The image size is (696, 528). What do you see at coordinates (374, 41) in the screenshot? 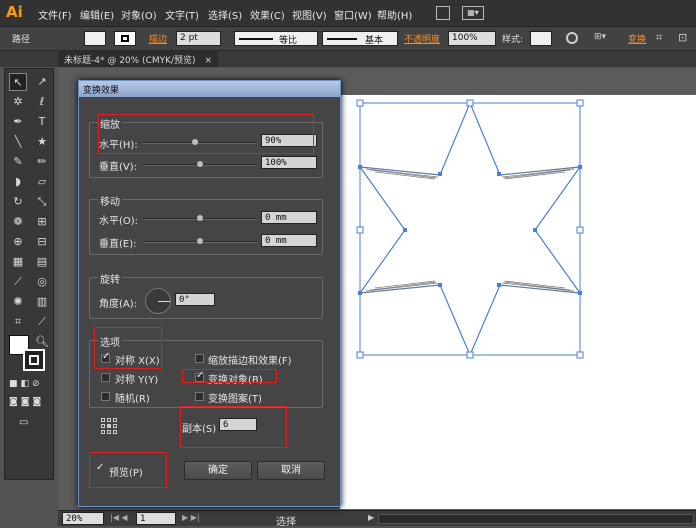
I see `brush-label: 基本` at bounding box center [374, 41].